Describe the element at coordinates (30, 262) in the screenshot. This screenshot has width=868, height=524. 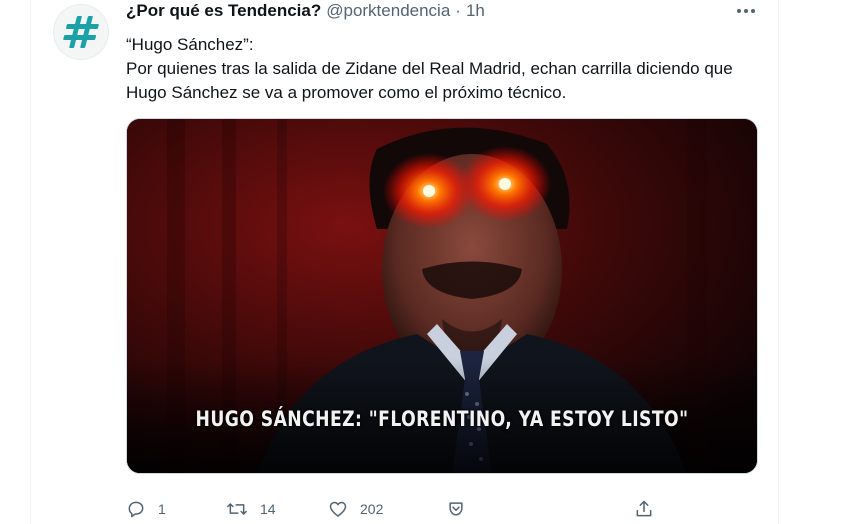
I see `column-border-left` at that location.